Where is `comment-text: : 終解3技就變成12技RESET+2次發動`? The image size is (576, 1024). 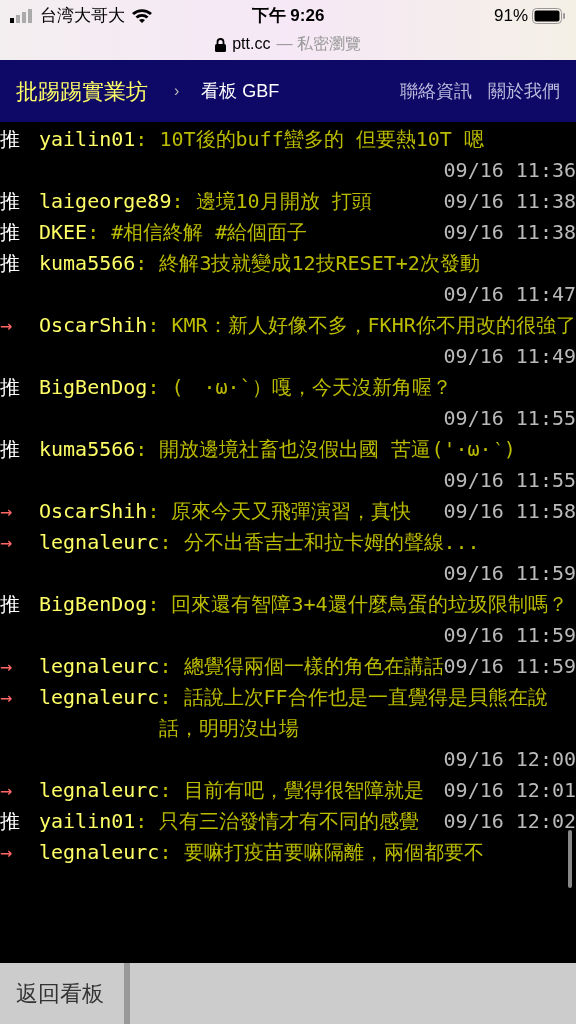 comment-text: : 終解3技就變成12技RESET+2次發動 is located at coordinates (307, 263).